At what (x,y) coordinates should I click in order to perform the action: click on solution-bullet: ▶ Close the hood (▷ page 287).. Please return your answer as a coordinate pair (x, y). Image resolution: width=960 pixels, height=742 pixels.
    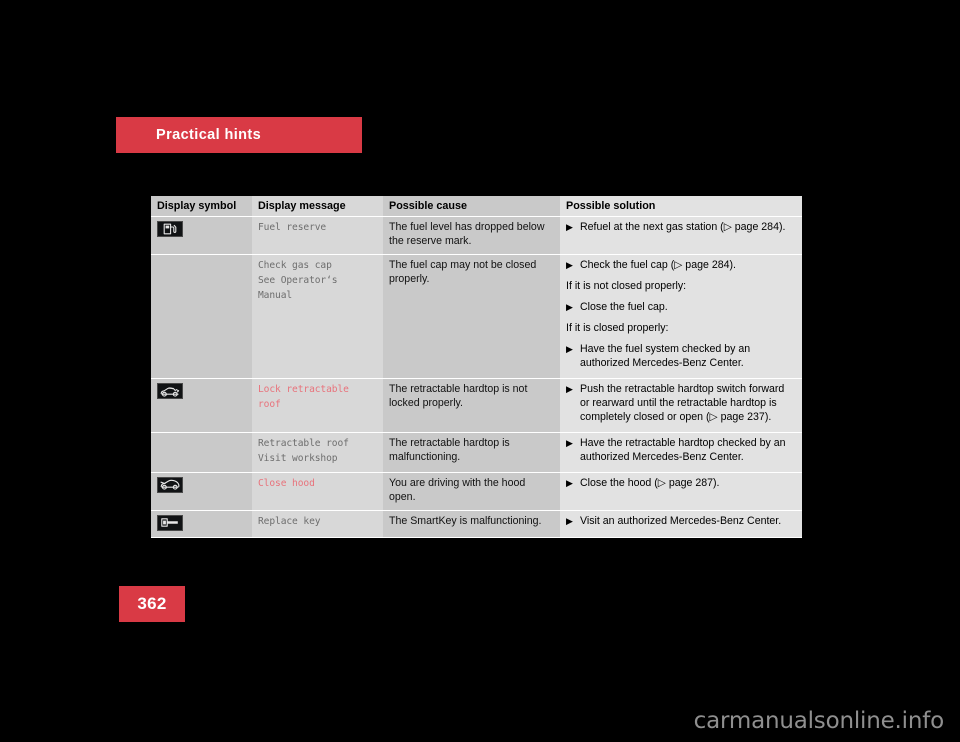
    Looking at the image, I should click on (681, 484).